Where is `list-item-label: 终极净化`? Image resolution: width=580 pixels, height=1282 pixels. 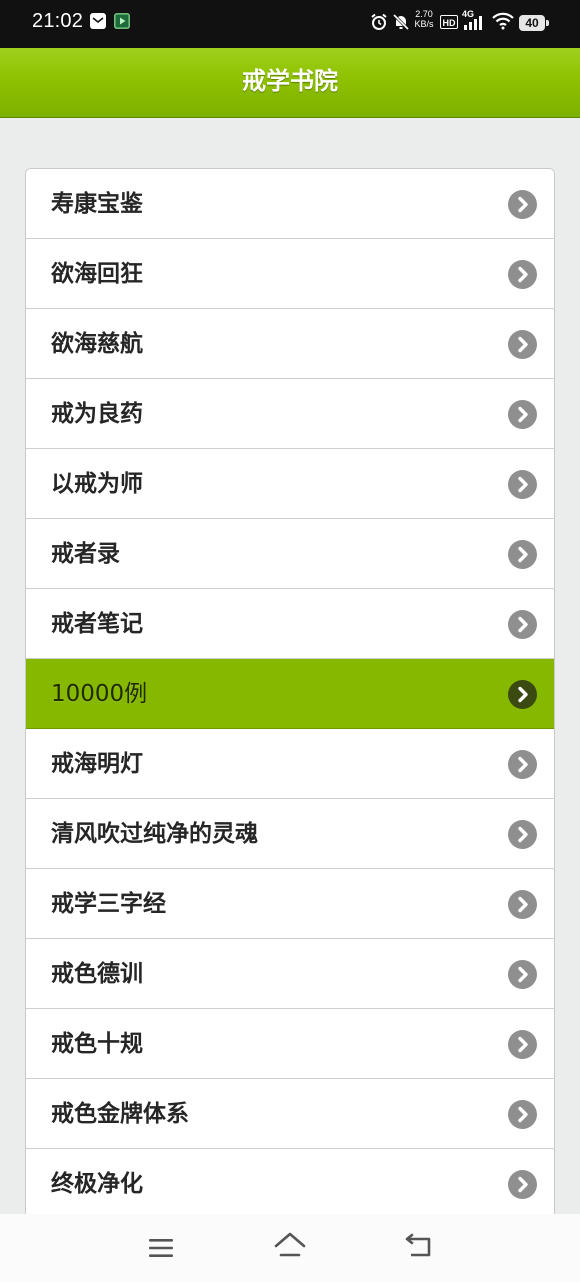
list-item-label: 终极净化 is located at coordinates (97, 1184).